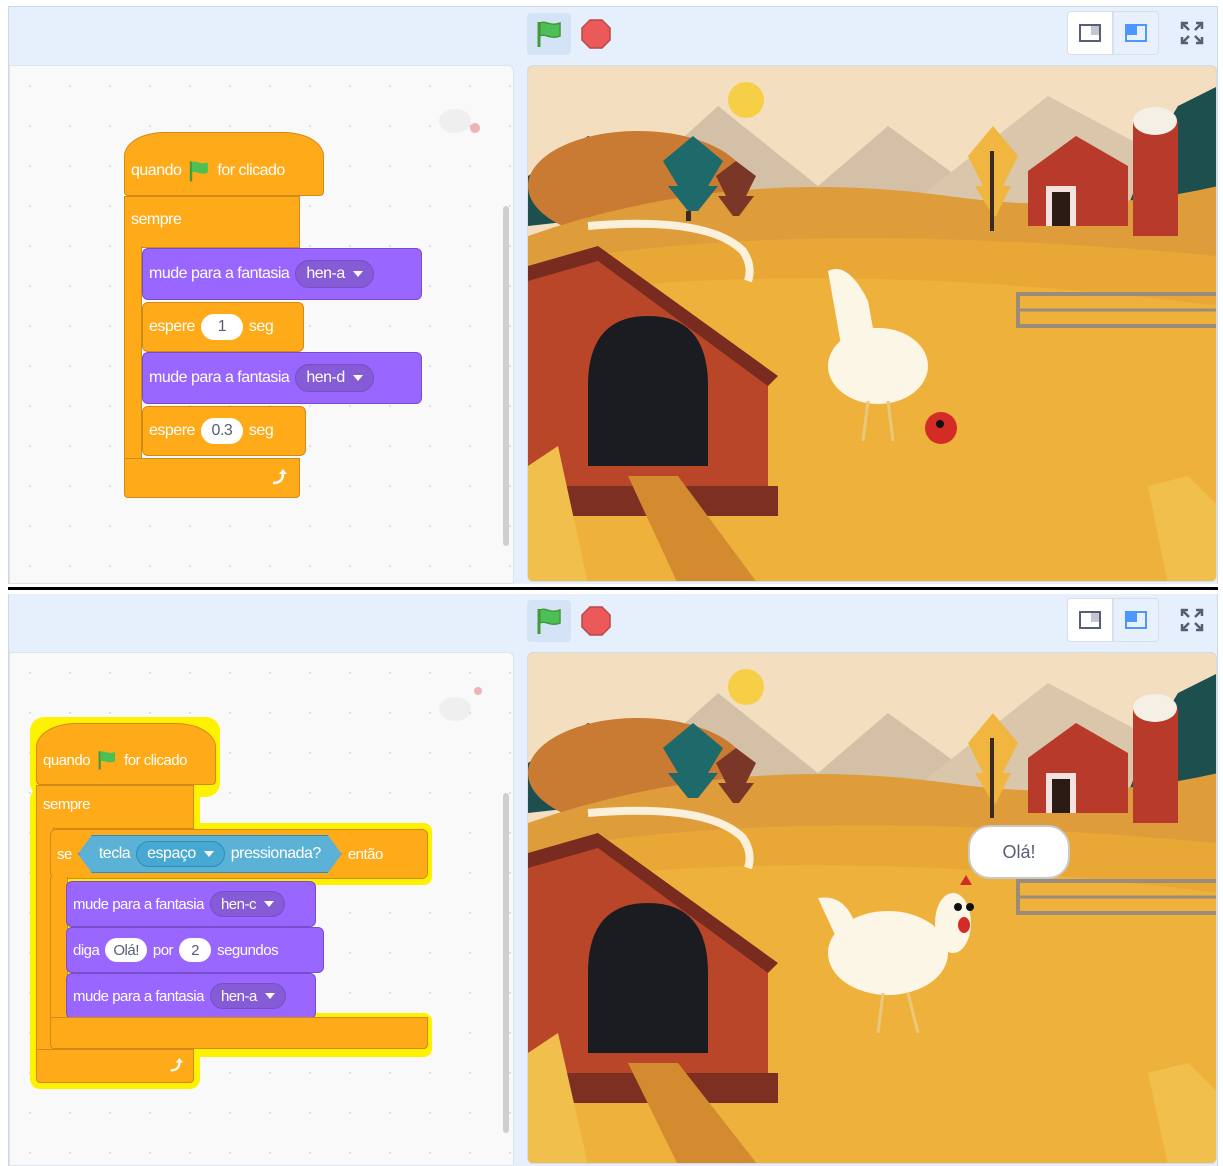 This screenshot has height=1166, width=1223. I want to click on say-secs-input: 2, so click(195, 950).